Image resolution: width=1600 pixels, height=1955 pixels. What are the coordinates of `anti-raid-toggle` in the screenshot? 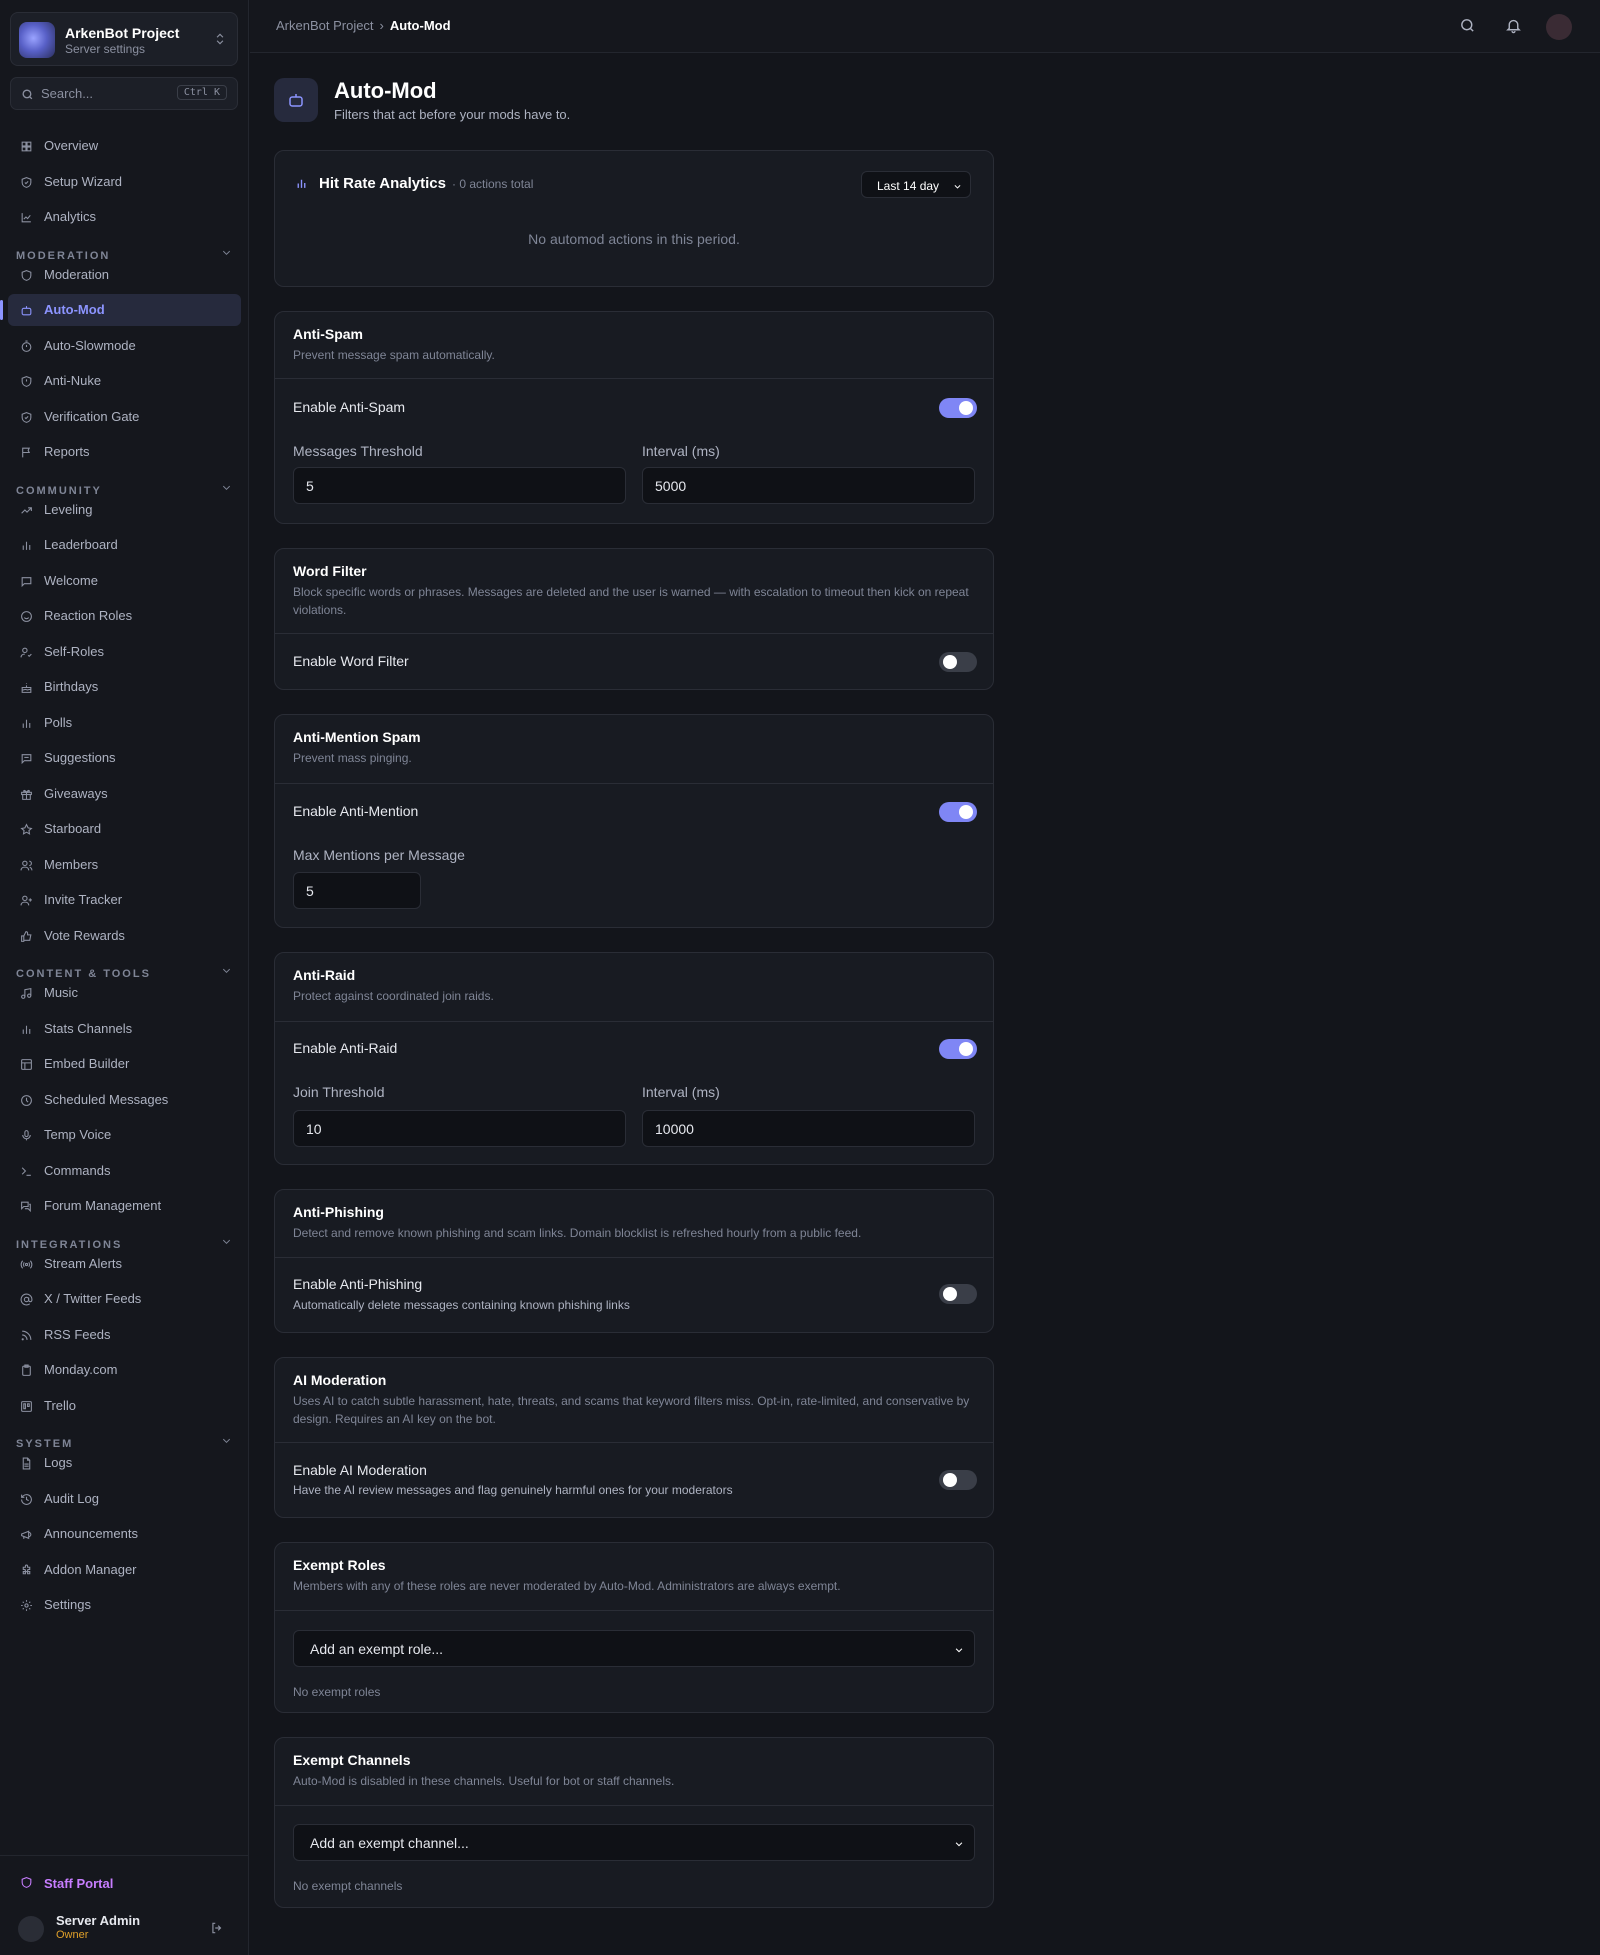 It's located at (958, 1049).